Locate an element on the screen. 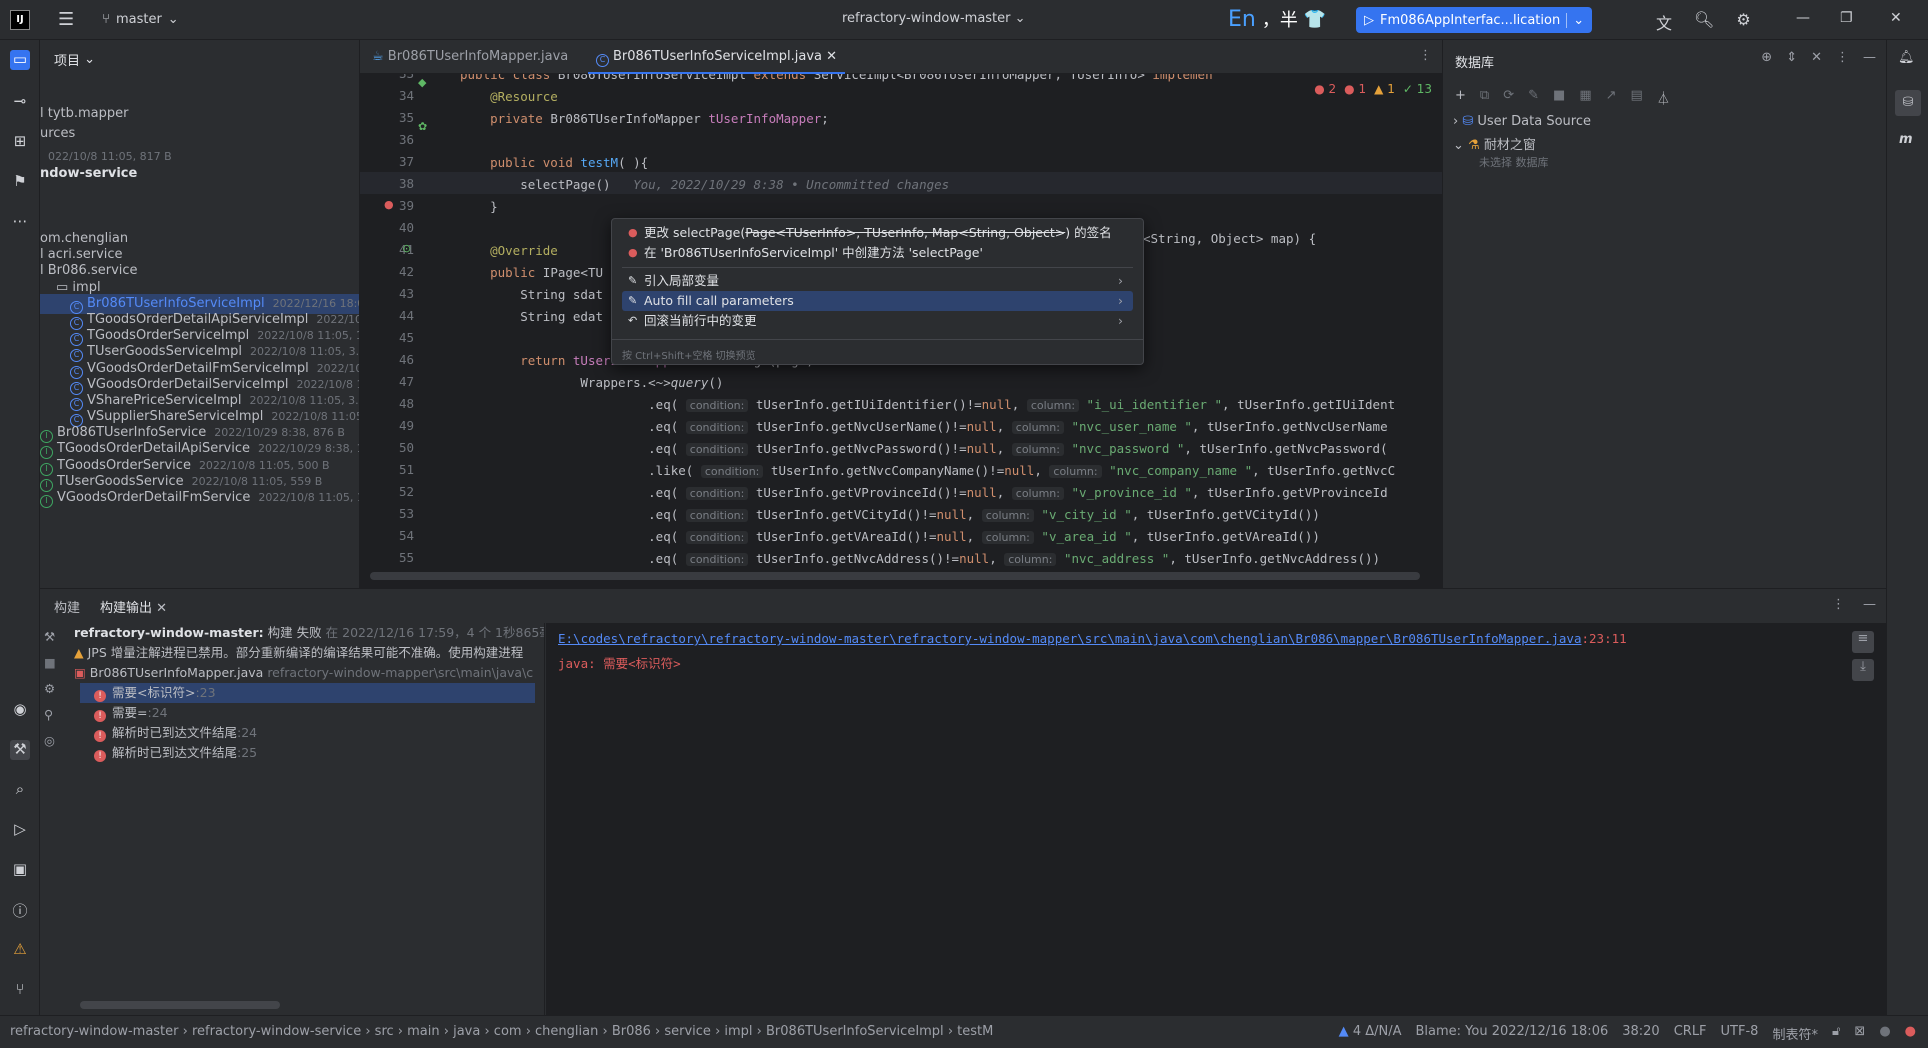  run-gutter-icon: ◆ is located at coordinates (422, 82).